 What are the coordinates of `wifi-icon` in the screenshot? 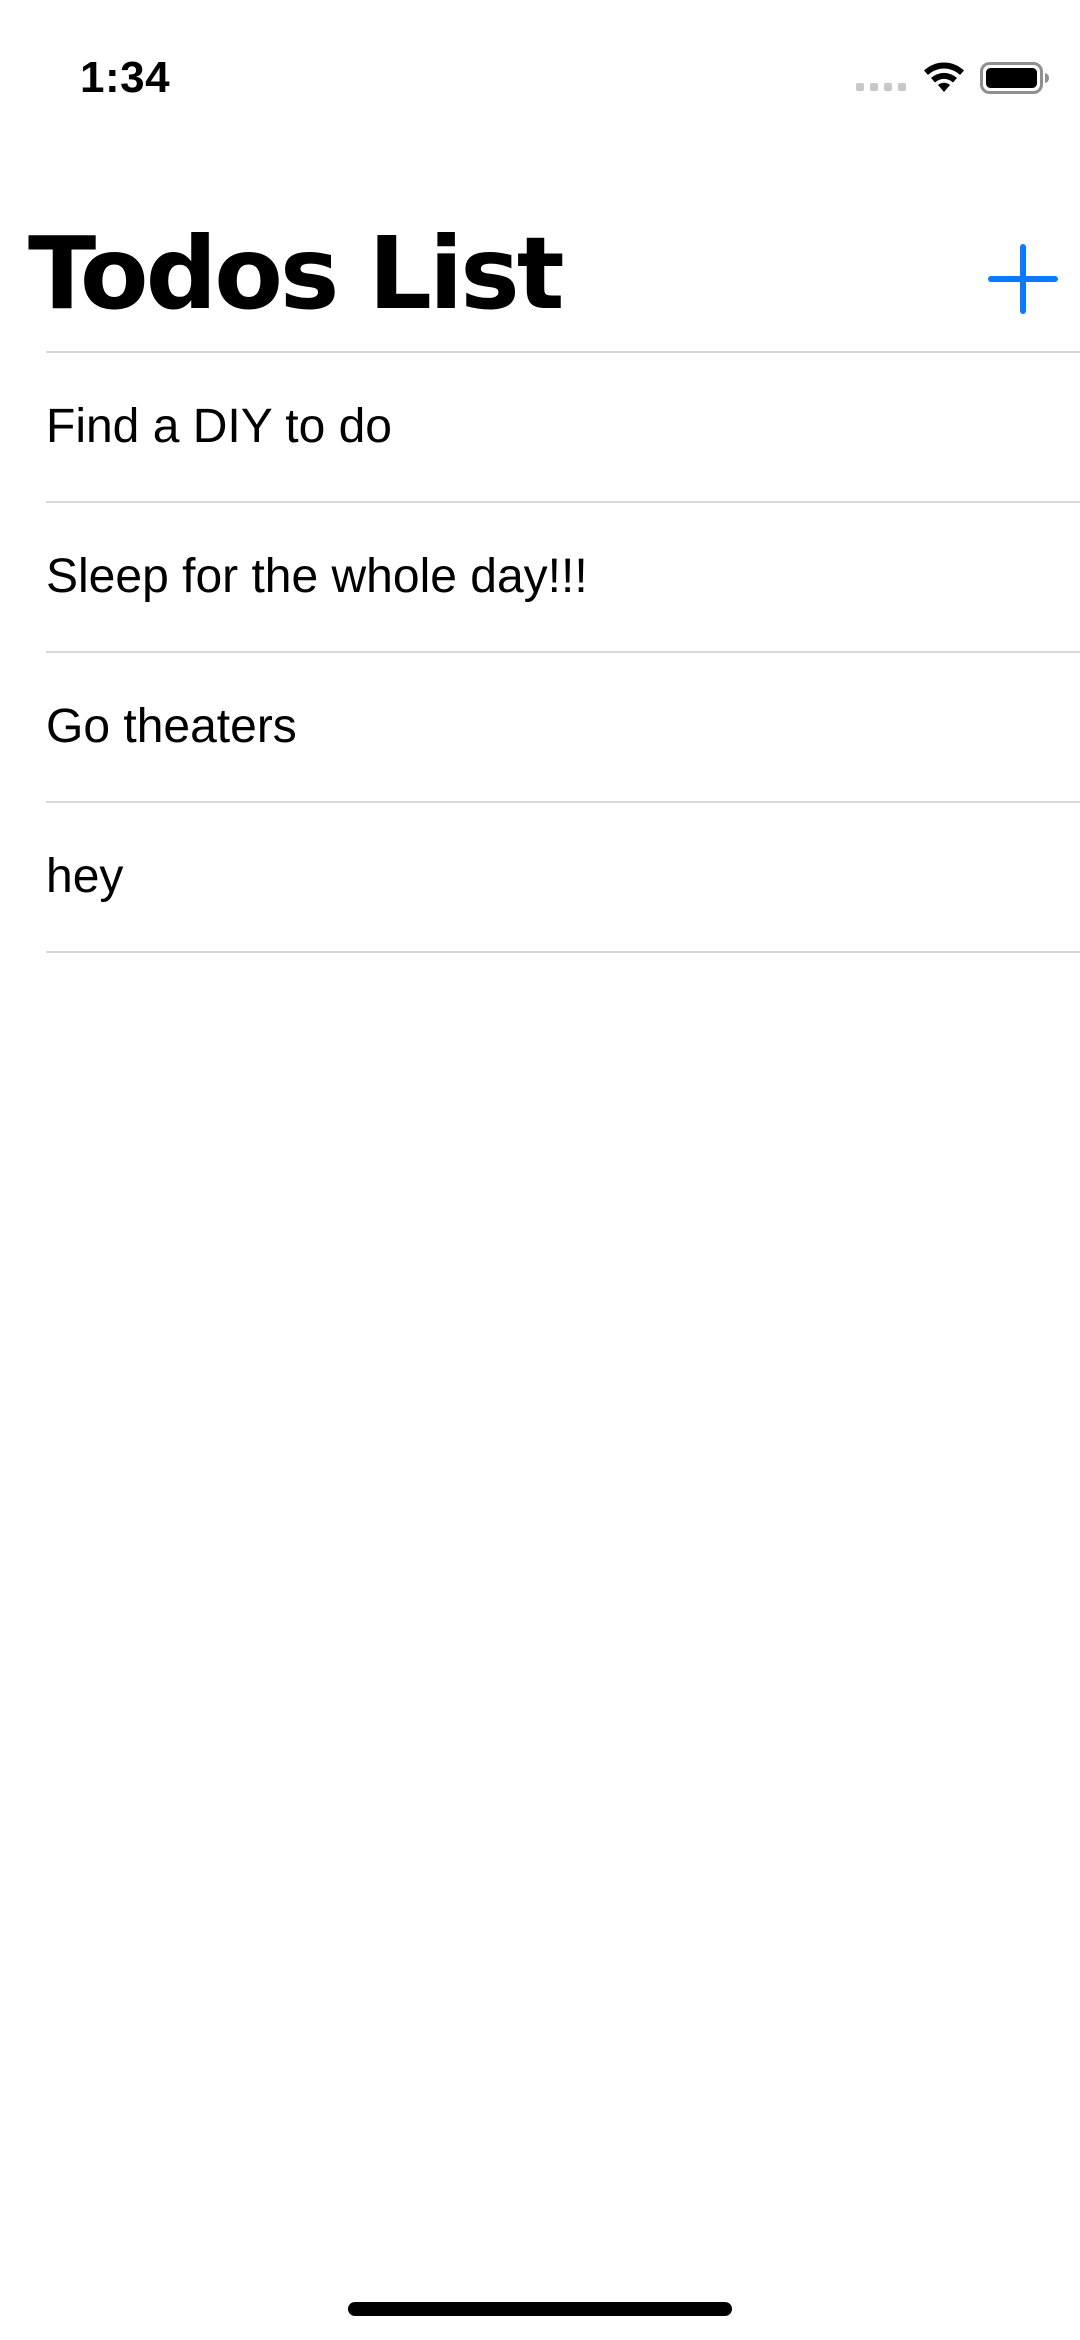 It's located at (944, 77).